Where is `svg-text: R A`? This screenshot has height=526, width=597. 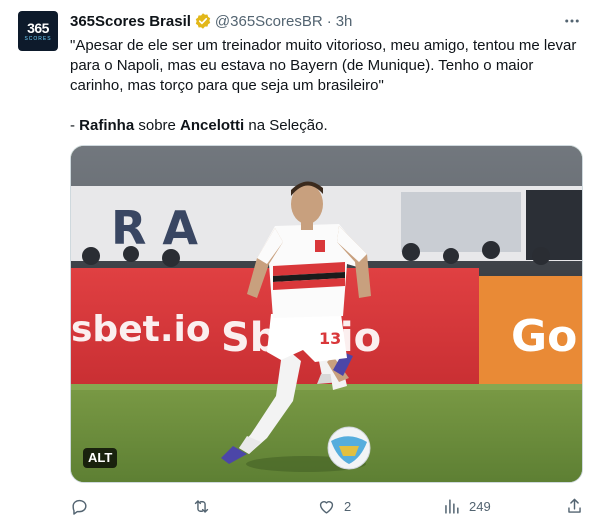
svg-text: R A is located at coordinates (154, 228).